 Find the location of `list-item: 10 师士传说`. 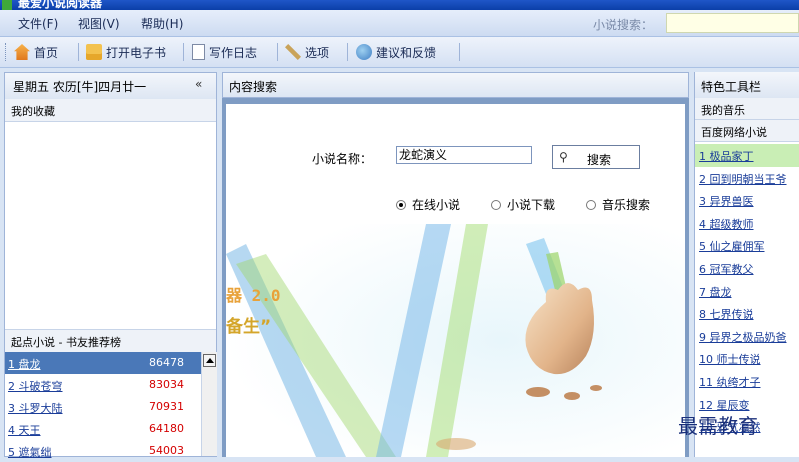

list-item: 10 师士传说 is located at coordinates (747, 358).